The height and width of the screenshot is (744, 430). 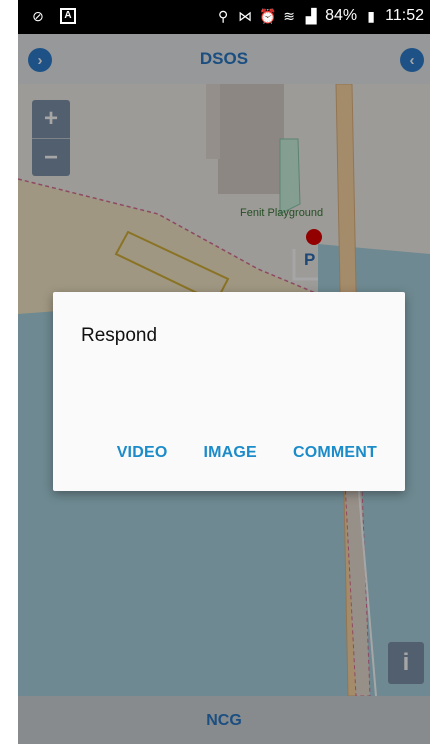 What do you see at coordinates (341, 15) in the screenshot?
I see `battery-percent: 84%` at bounding box center [341, 15].